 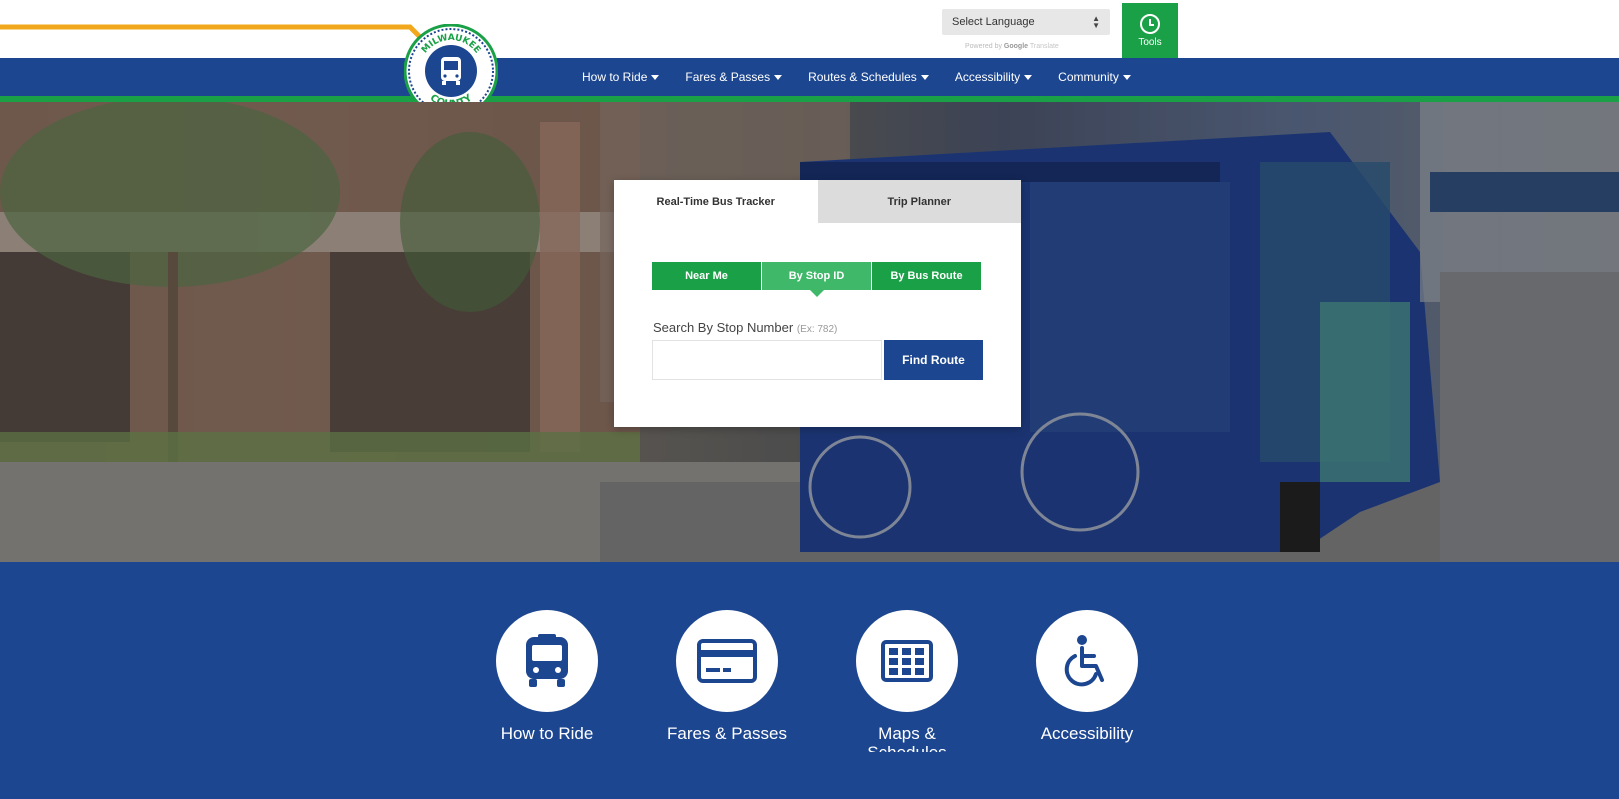 What do you see at coordinates (727, 661) in the screenshot?
I see `fare-card-icon` at bounding box center [727, 661].